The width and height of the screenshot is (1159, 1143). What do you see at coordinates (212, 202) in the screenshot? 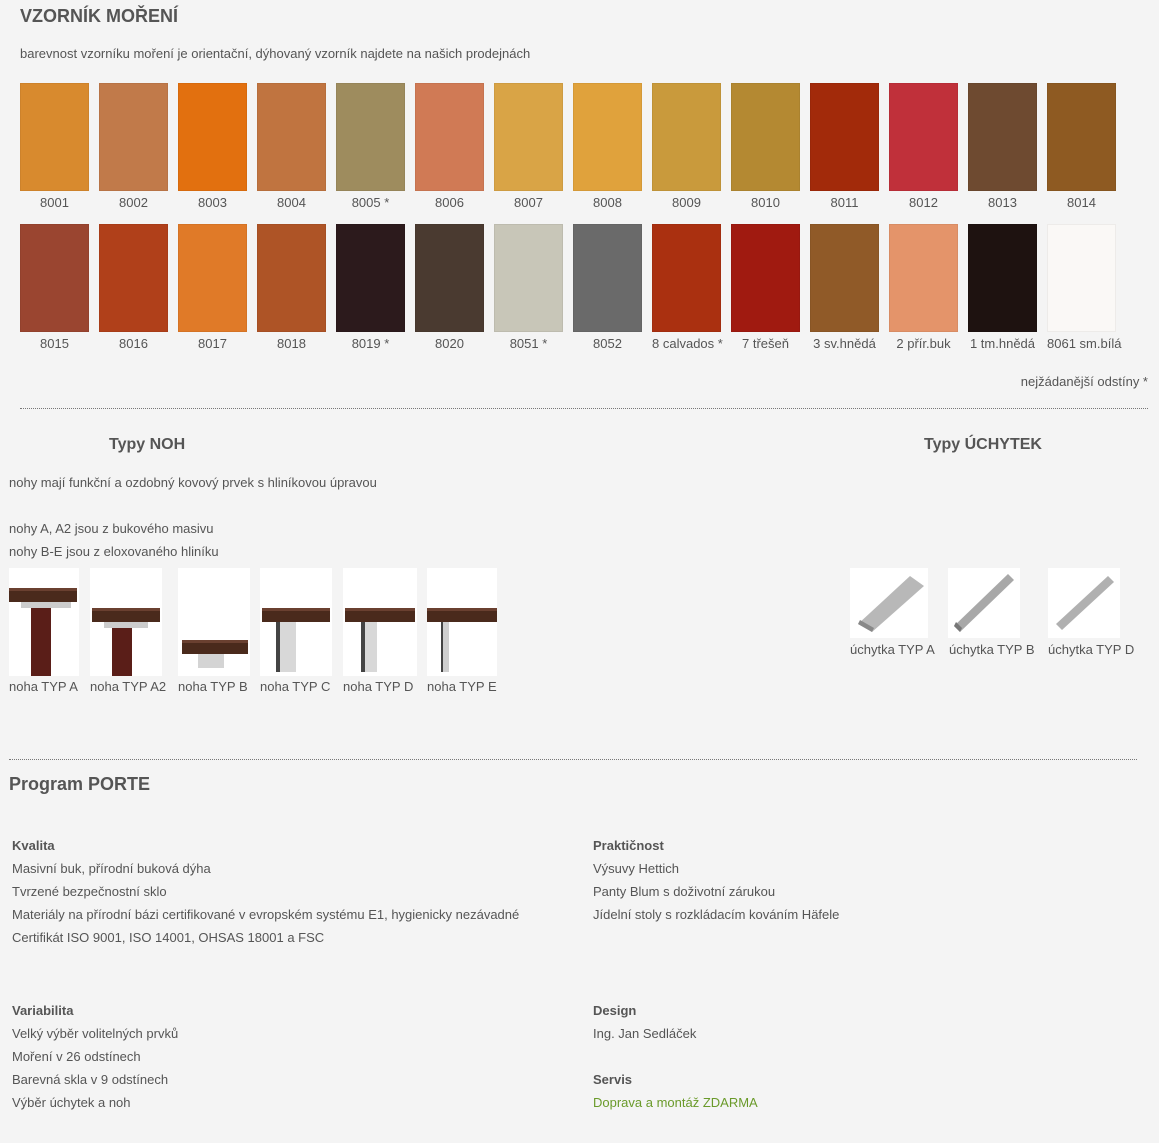
I see `swatch-label: 8003` at bounding box center [212, 202].